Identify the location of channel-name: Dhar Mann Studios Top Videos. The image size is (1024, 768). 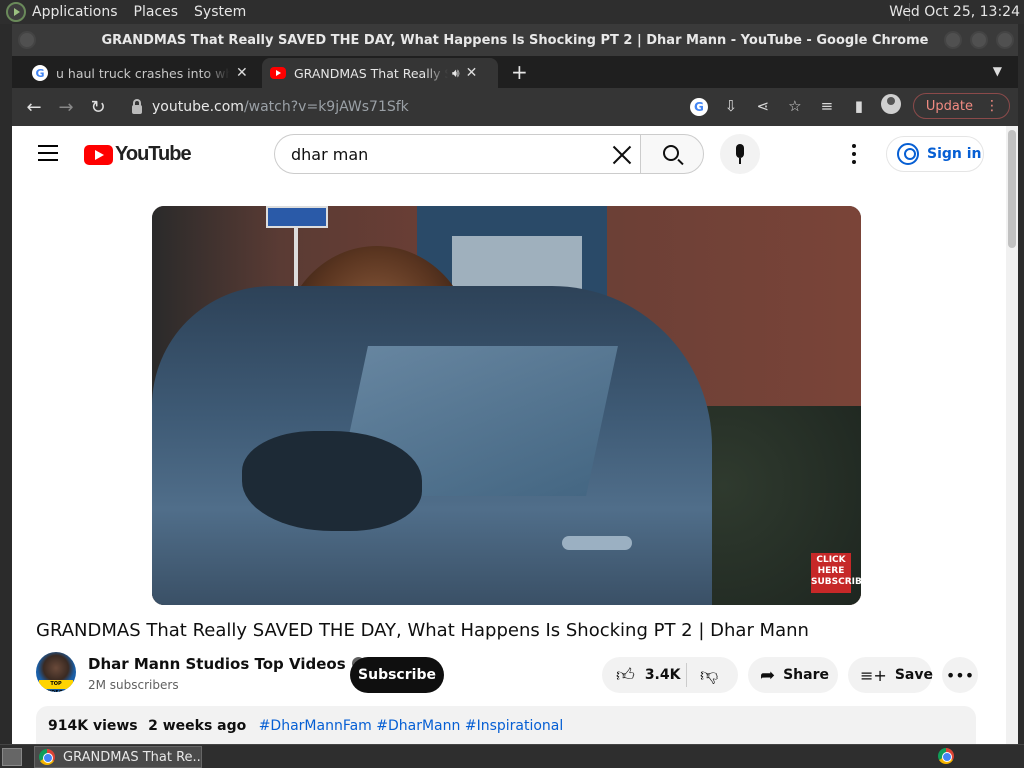
(226, 664).